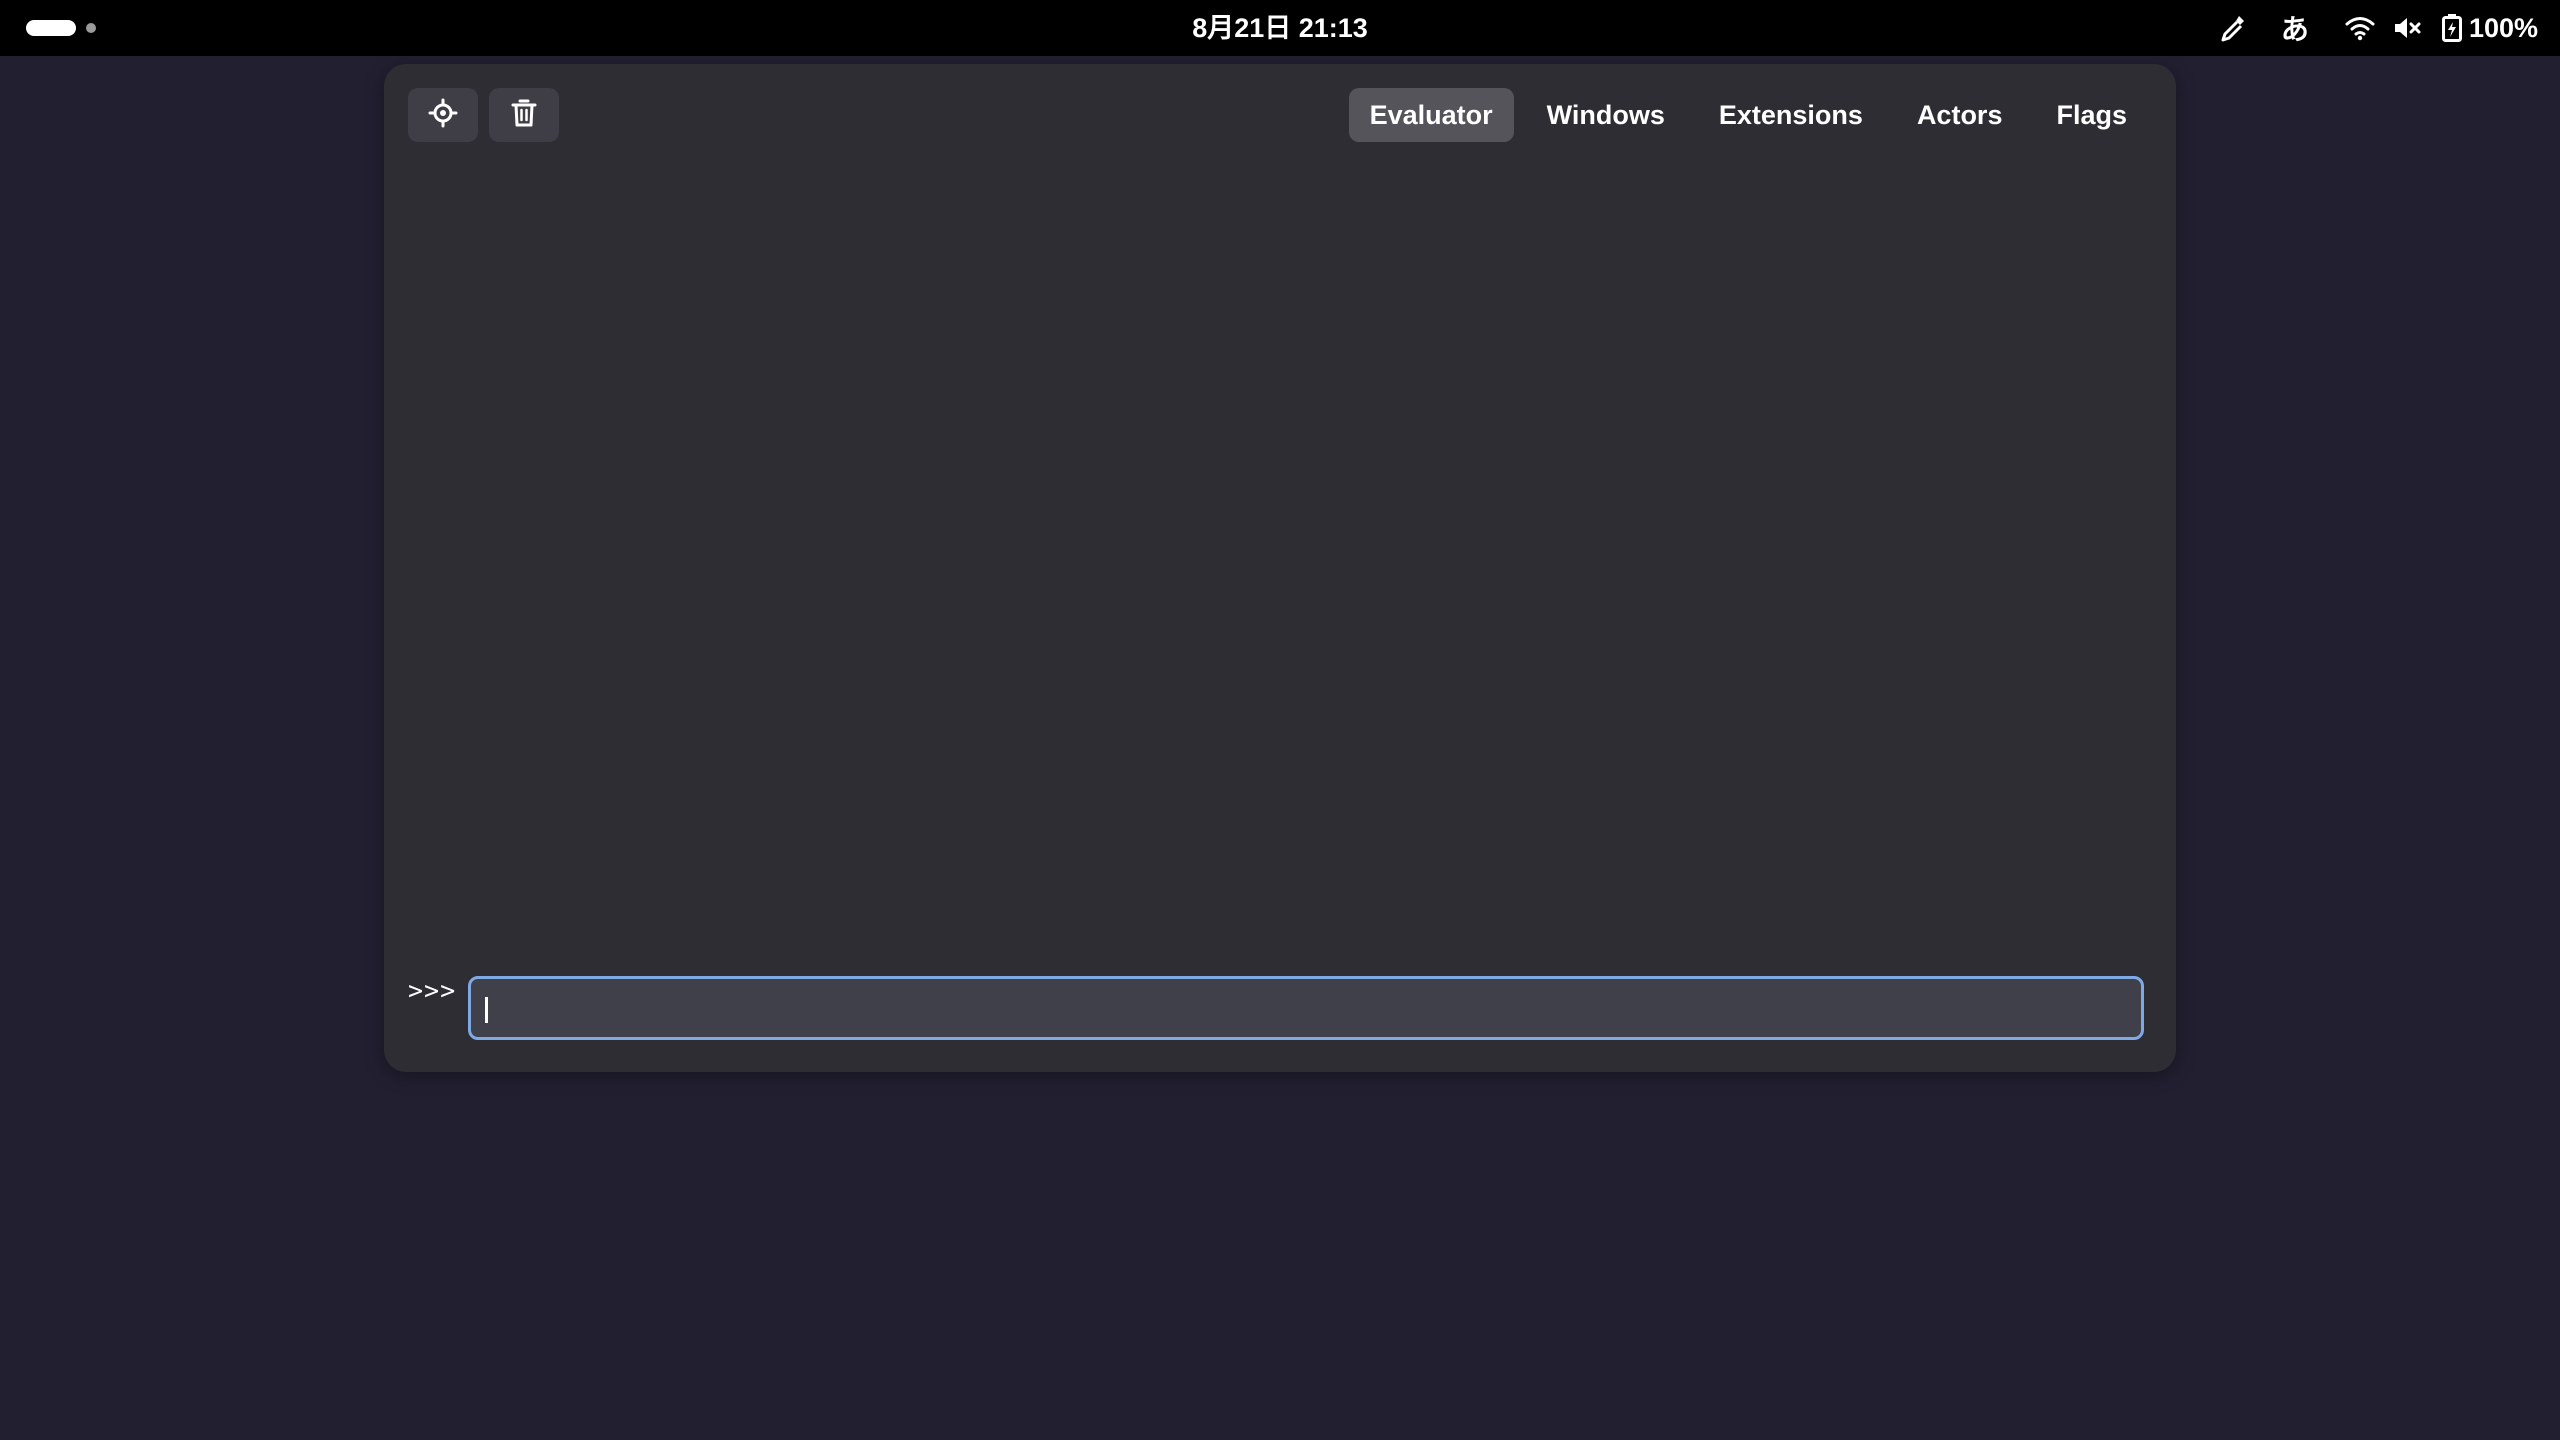 Image resolution: width=2560 pixels, height=1440 pixels. I want to click on tab-actors: Actors, so click(1960, 115).